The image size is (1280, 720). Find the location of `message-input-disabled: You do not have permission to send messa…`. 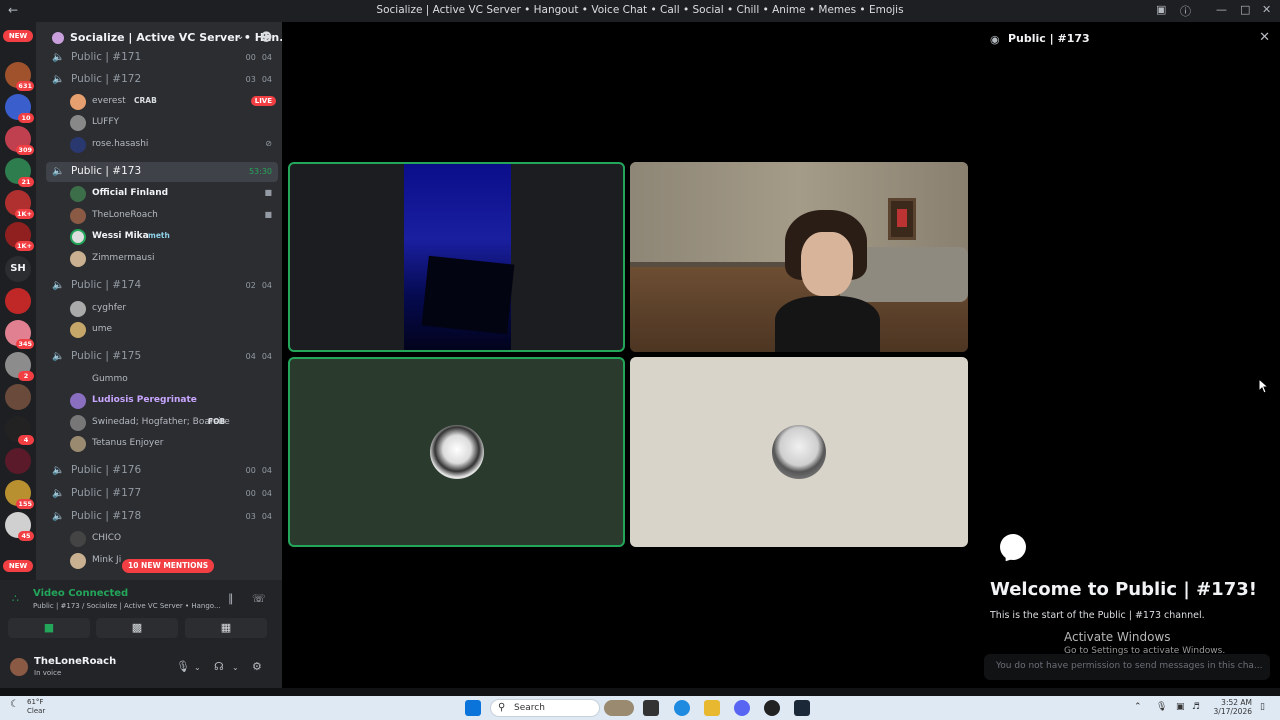

message-input-disabled: You do not have permission to send messa… is located at coordinates (1127, 667).